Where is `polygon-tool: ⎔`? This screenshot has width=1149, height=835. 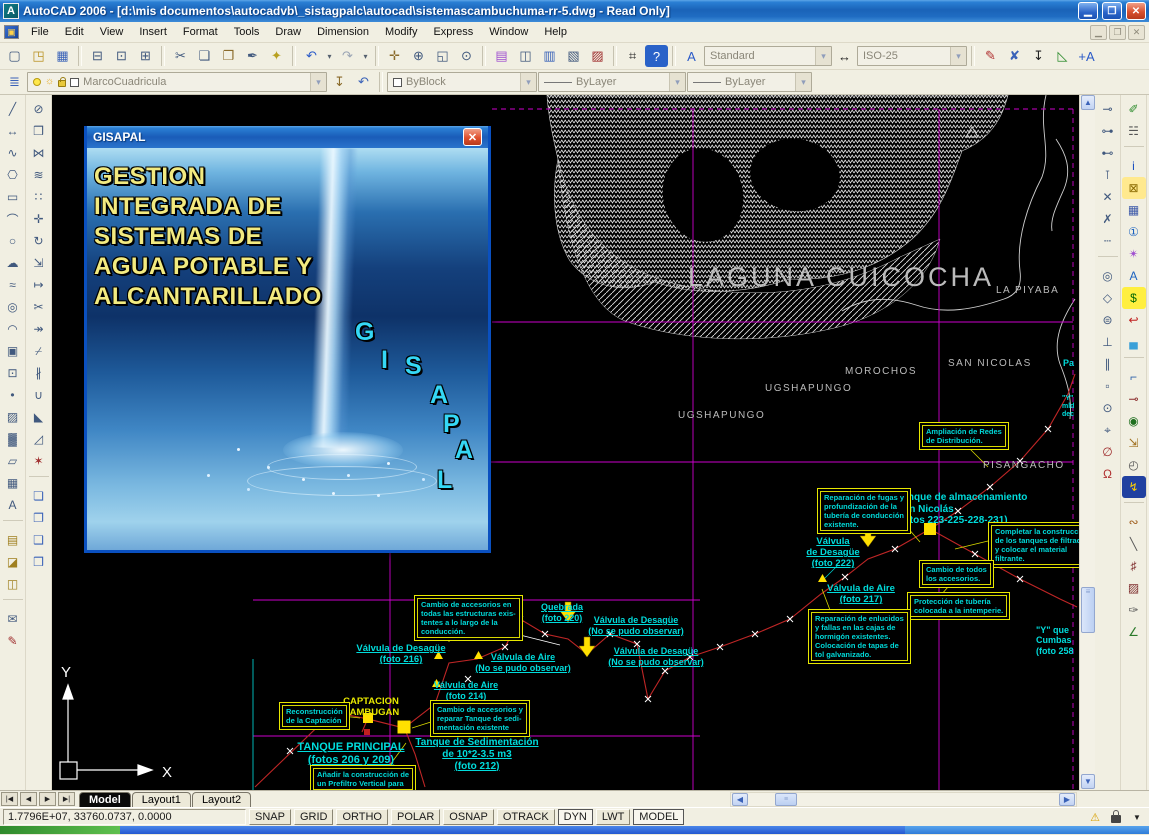 polygon-tool: ⎔ is located at coordinates (13, 175).